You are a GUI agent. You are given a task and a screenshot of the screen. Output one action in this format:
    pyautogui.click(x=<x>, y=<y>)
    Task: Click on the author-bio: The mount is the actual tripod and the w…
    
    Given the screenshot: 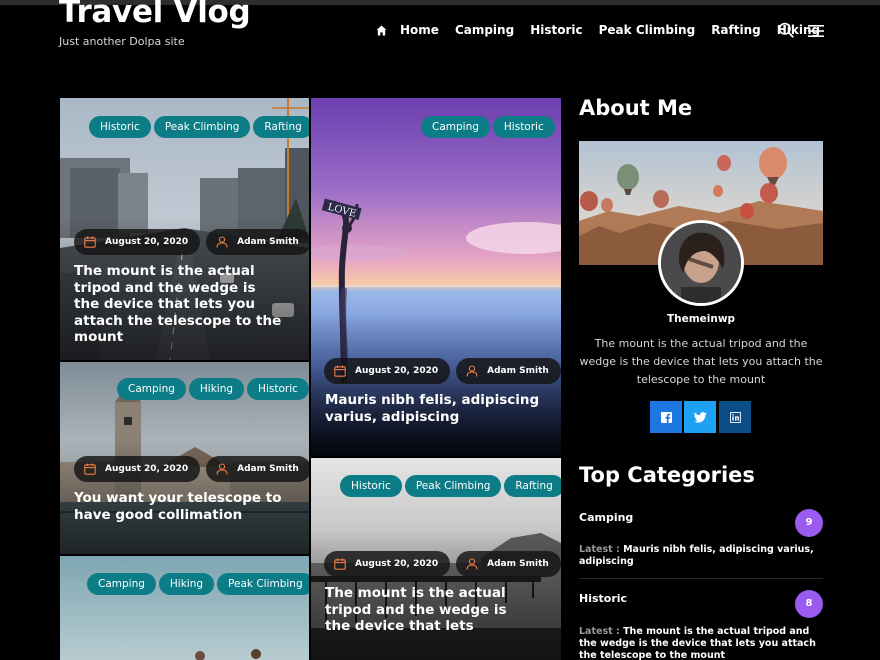 What is the action you would take?
    pyautogui.click(x=701, y=361)
    